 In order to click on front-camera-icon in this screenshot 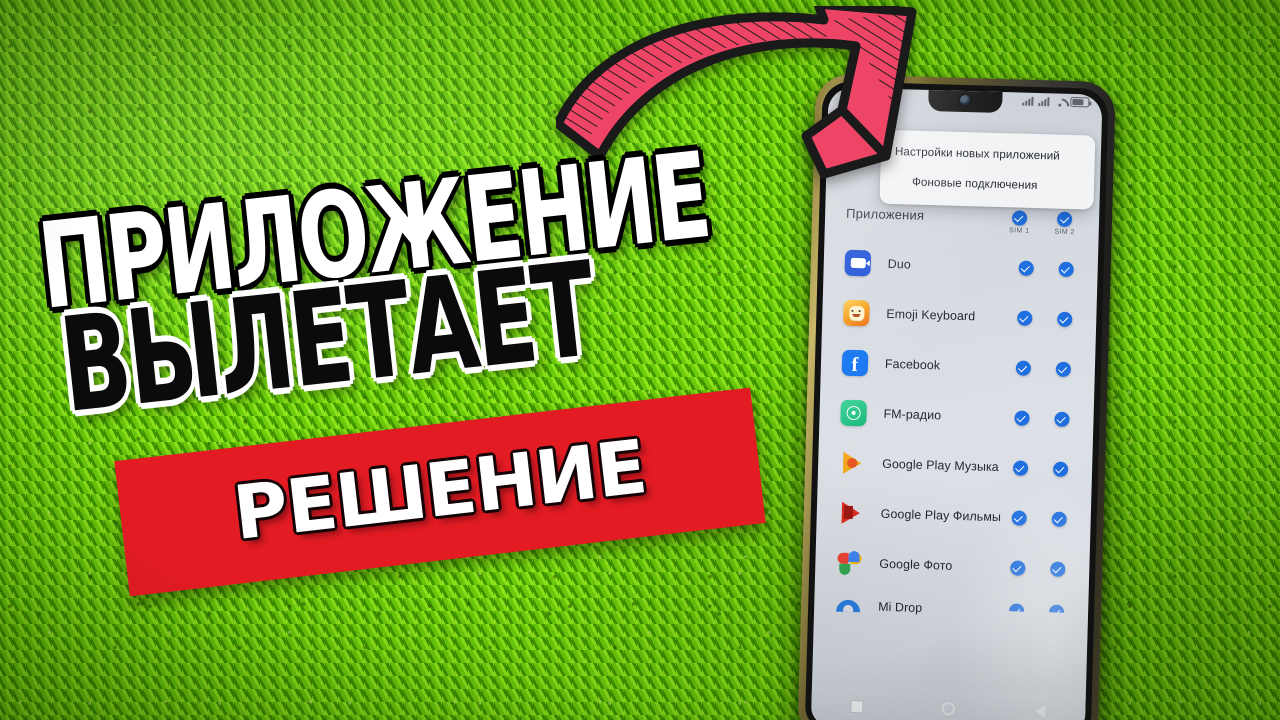, I will do `click(965, 100)`.